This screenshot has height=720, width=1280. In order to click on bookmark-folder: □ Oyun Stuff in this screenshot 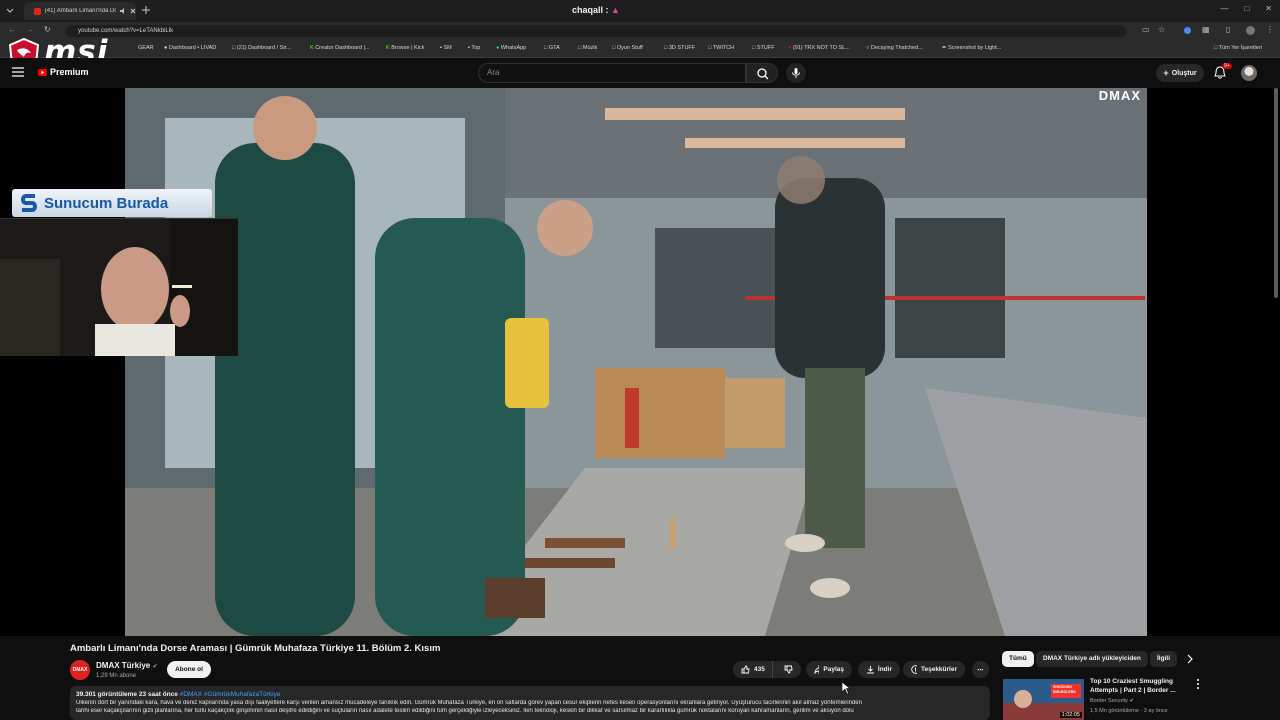, I will do `click(627, 48)`.